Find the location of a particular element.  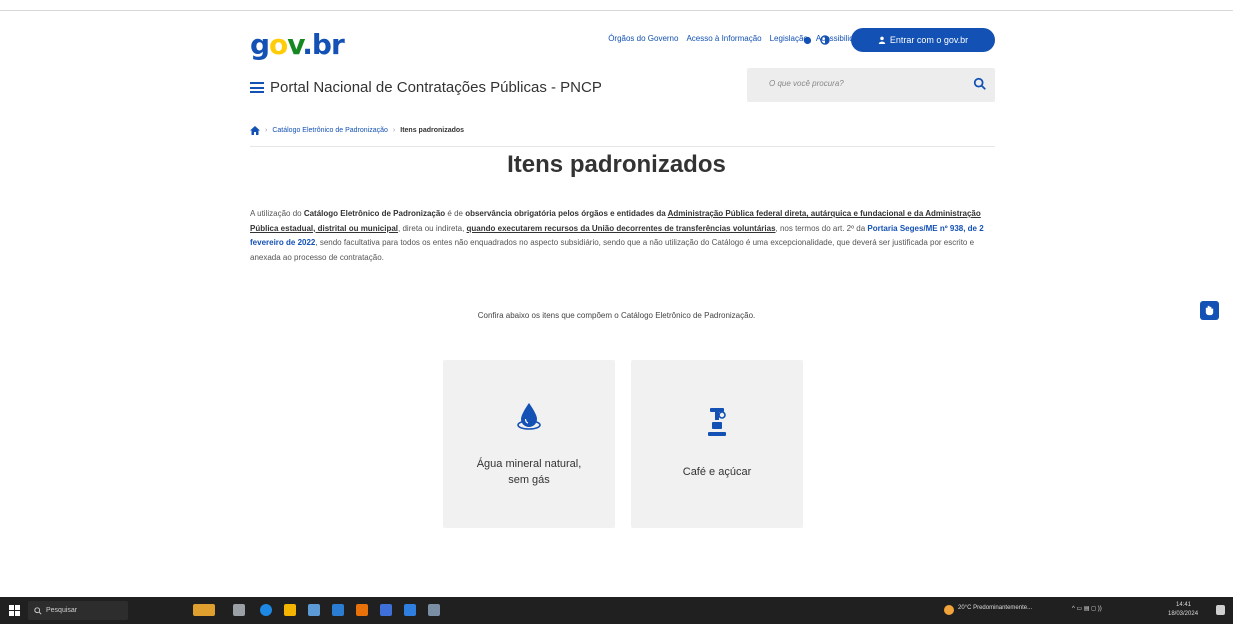

system-tray-icons: ^ ▭ ▤ ◻ )) is located at coordinates (1087, 608).